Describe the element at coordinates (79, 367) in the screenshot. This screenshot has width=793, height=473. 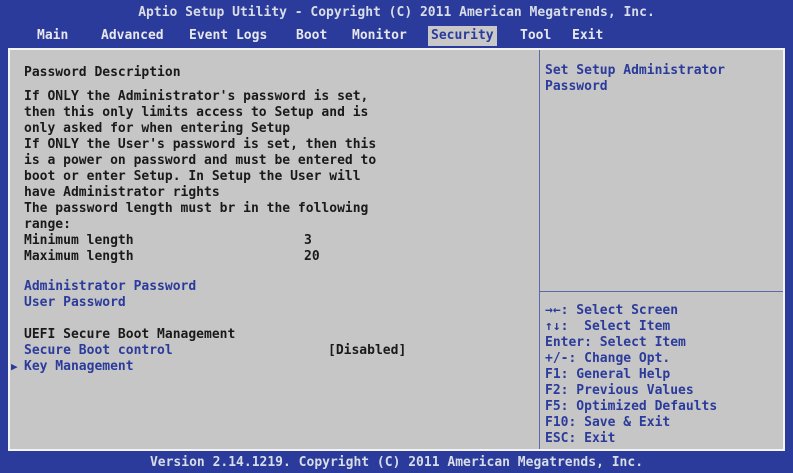
I see `key-management-item: Key Management` at that location.